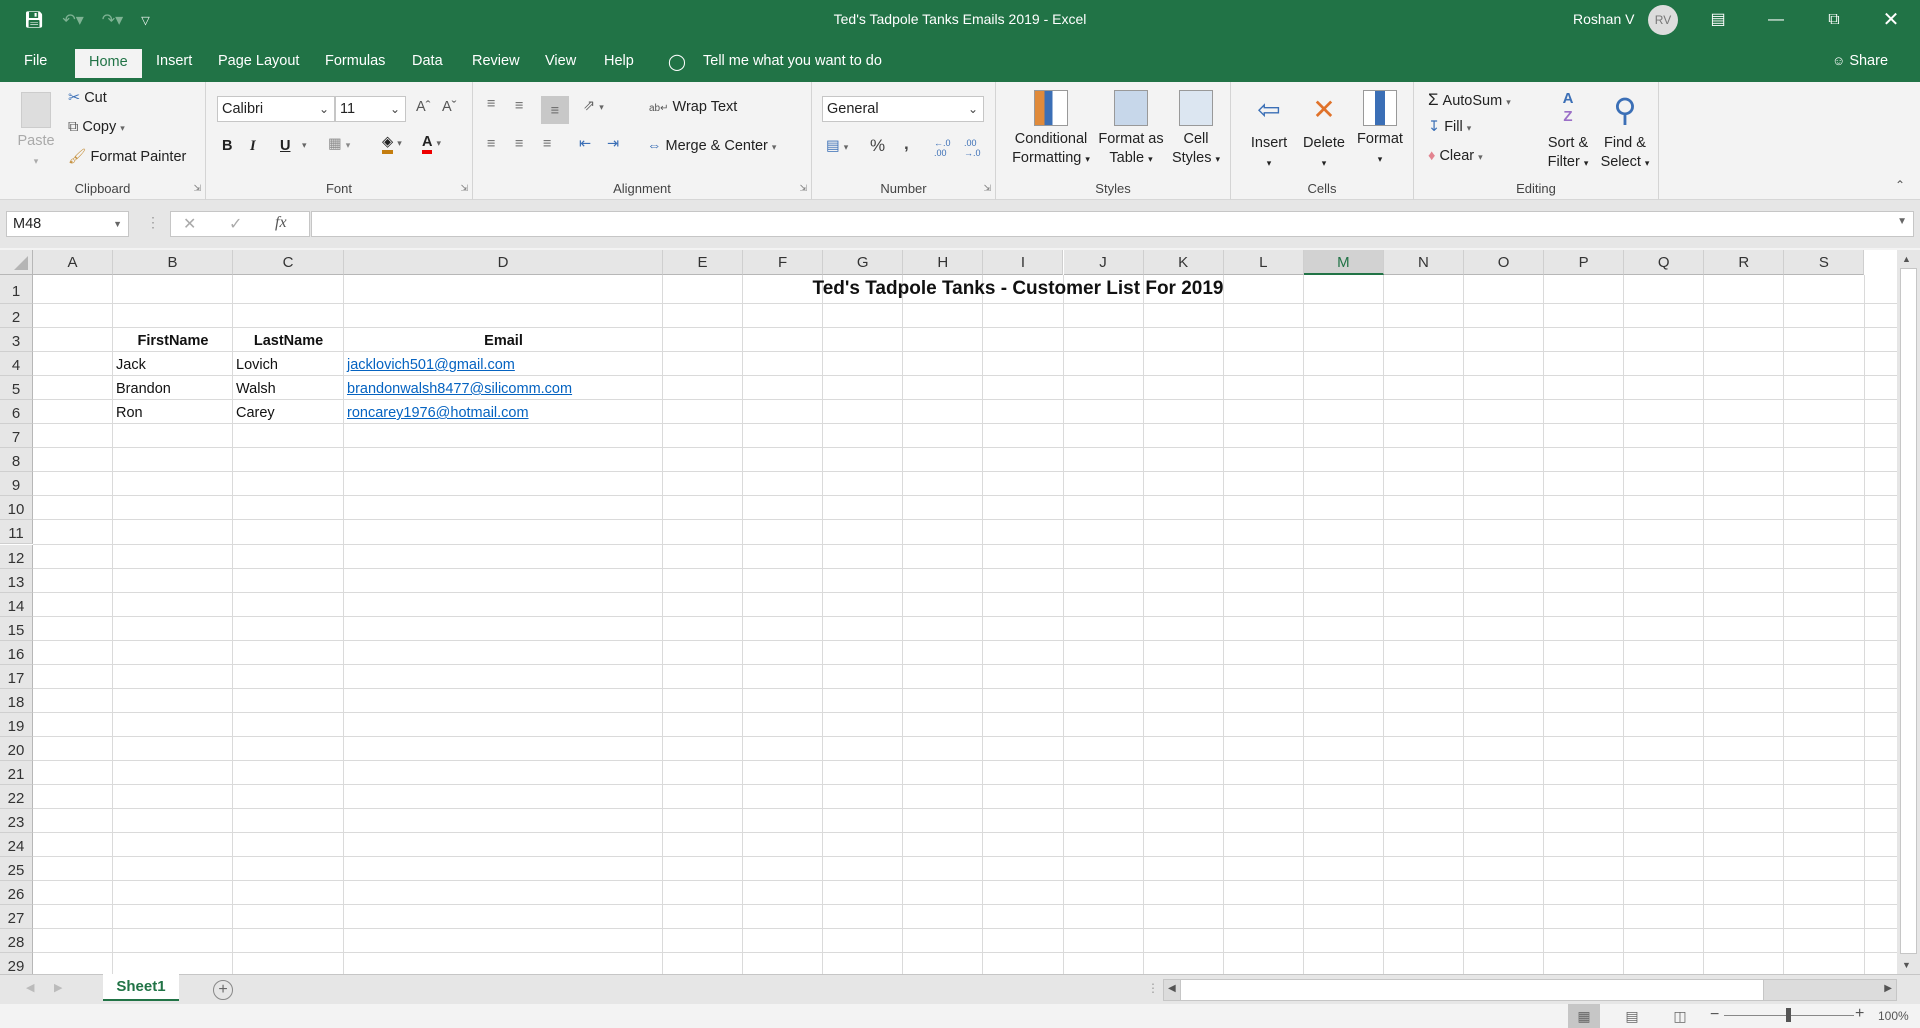 This screenshot has width=1920, height=1028. I want to click on decrease-indent-icon: ⇤, so click(585, 144).